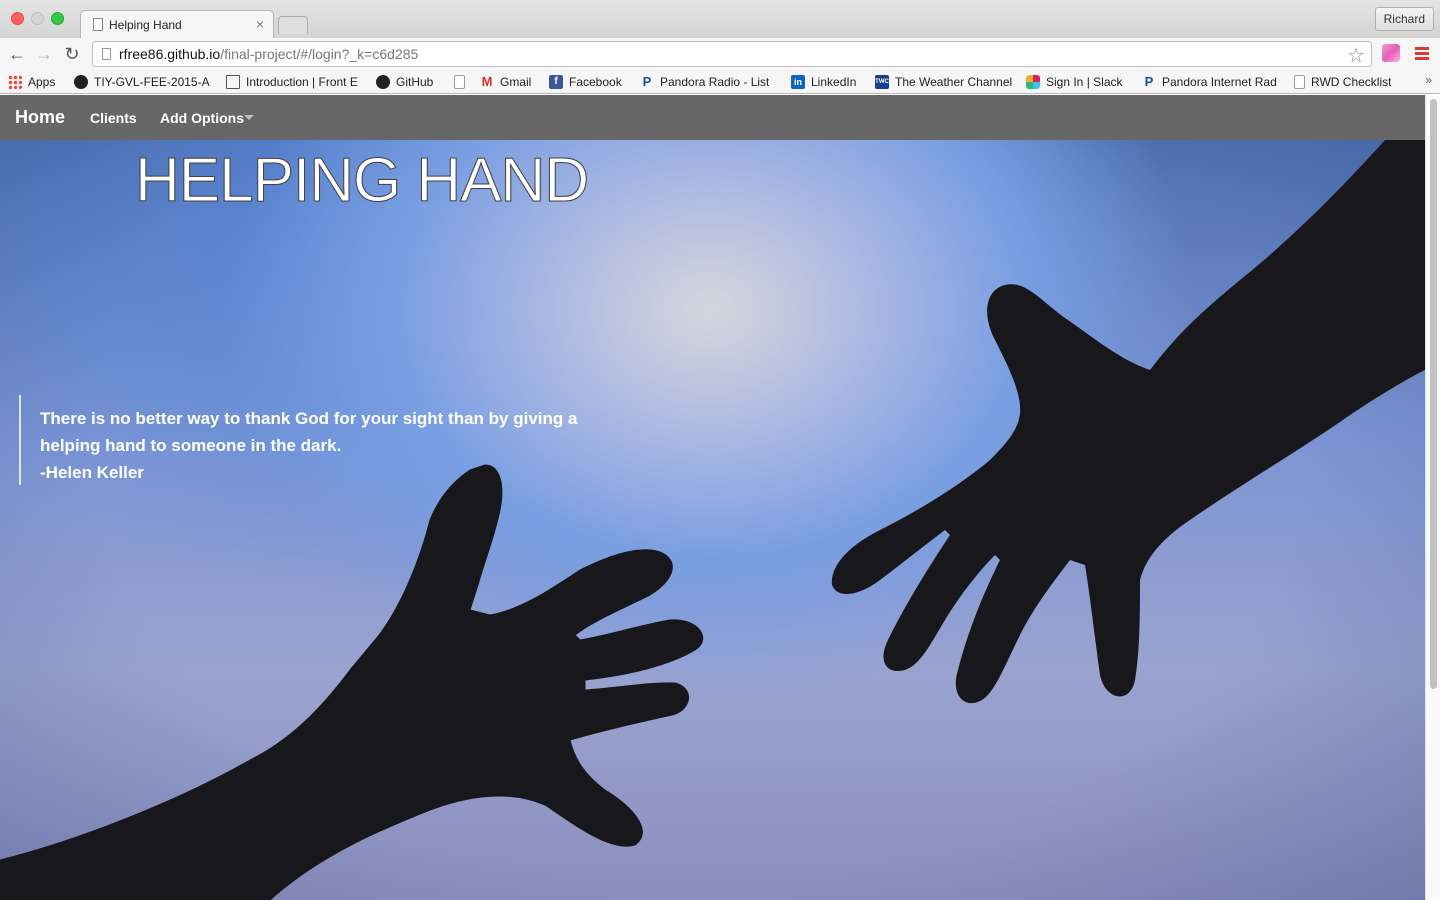 The width and height of the screenshot is (1440, 900). Describe the element at coordinates (1356, 55) in the screenshot. I see `bookmark-star-icon: ☆` at that location.